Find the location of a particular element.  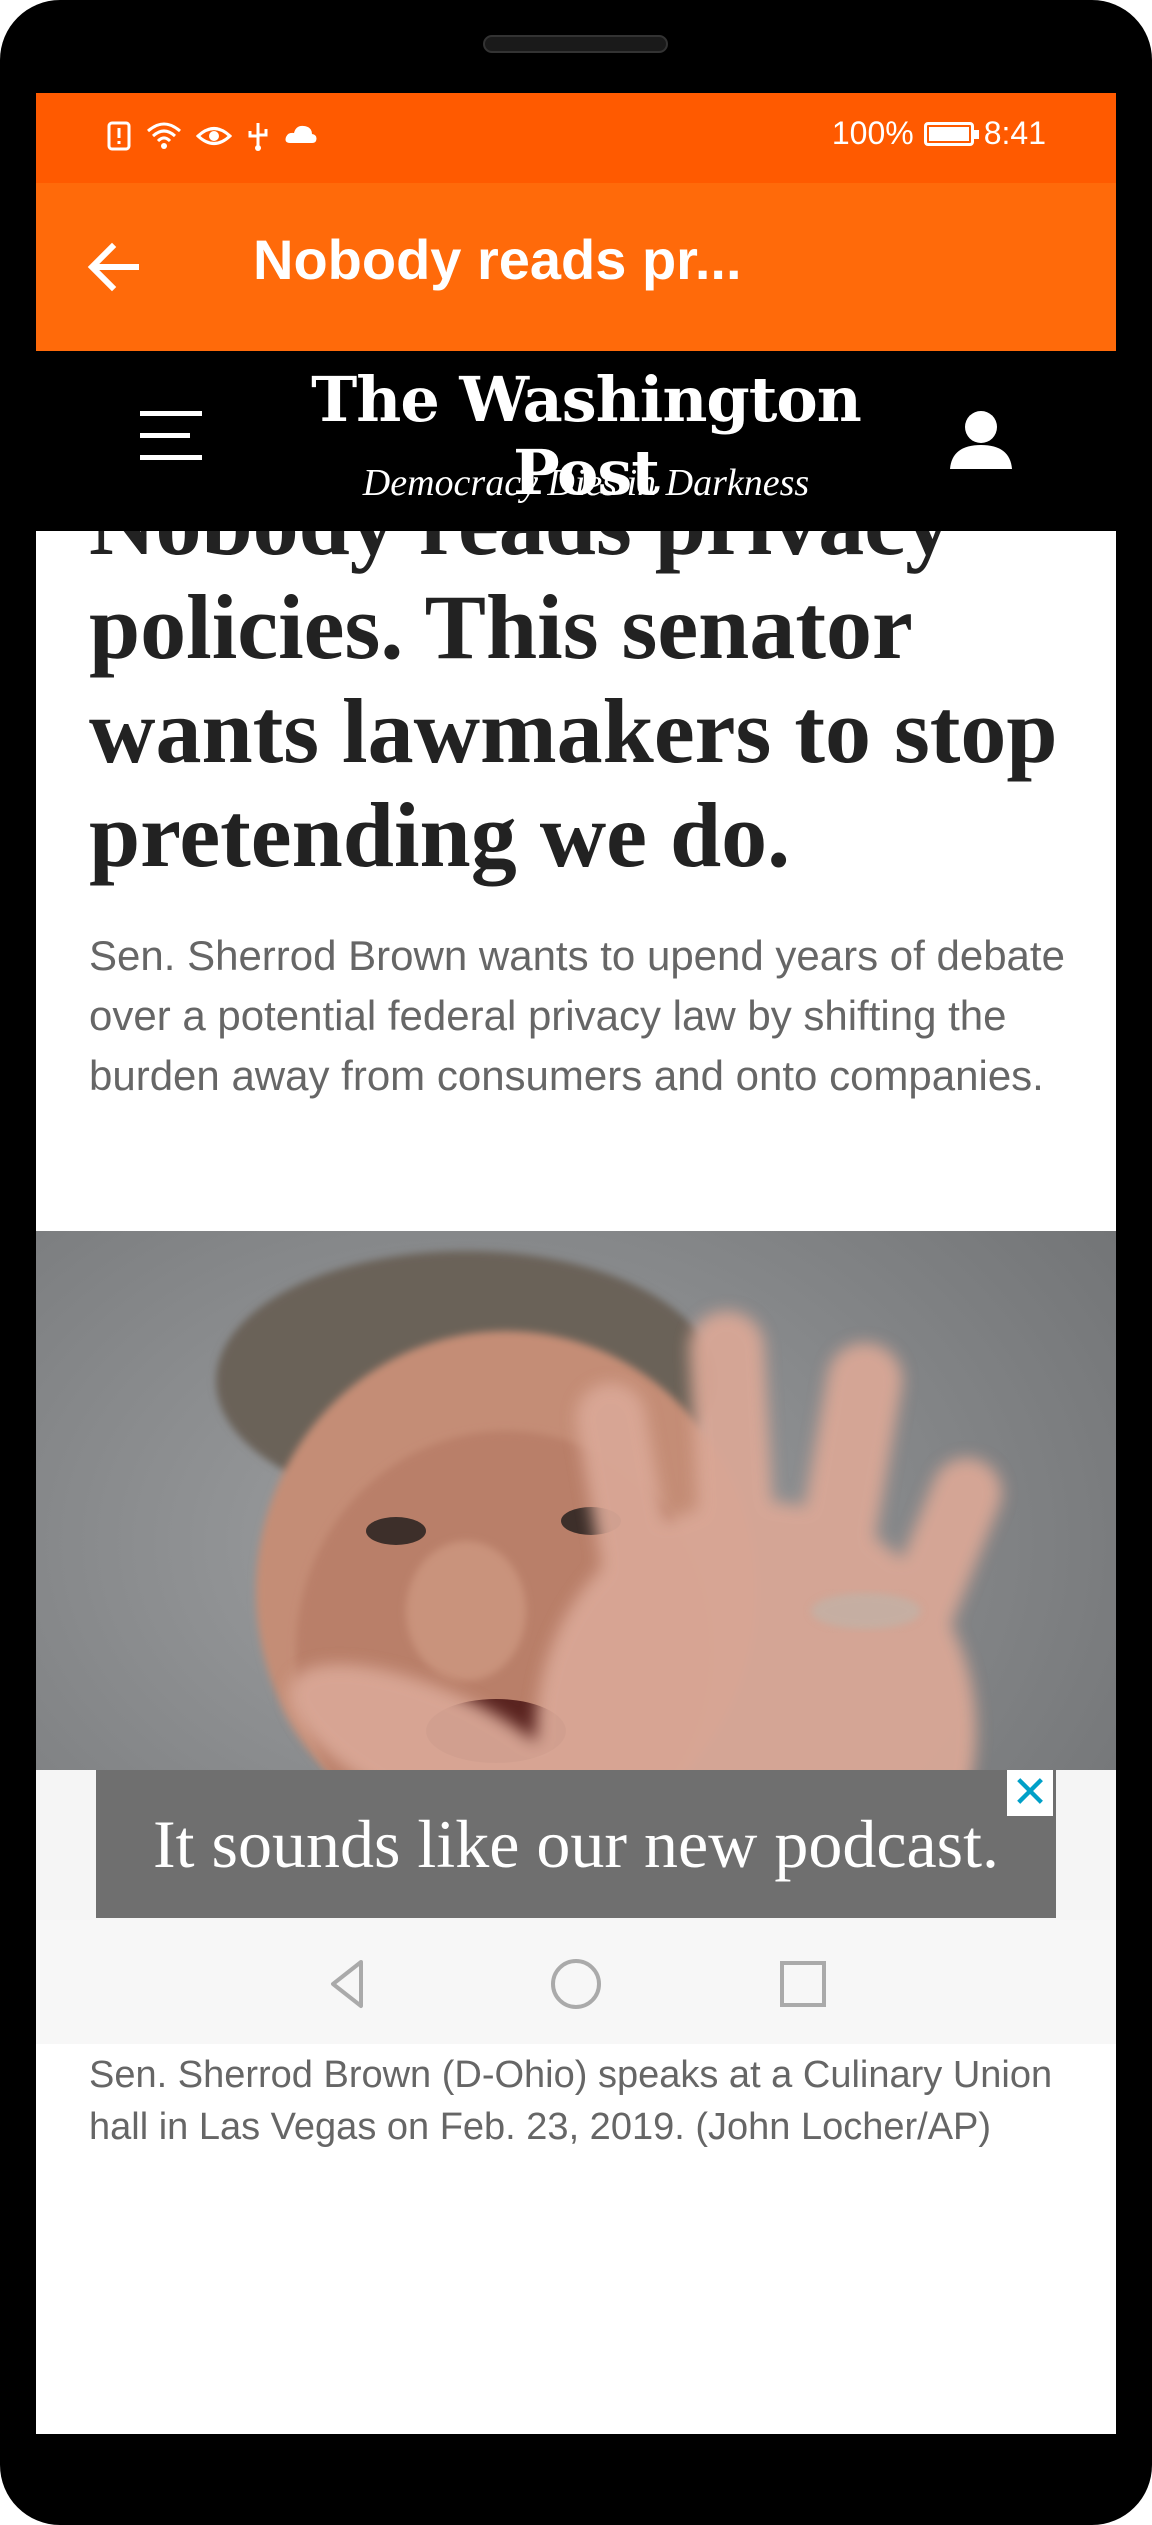

alert-icon is located at coordinates (119, 136).